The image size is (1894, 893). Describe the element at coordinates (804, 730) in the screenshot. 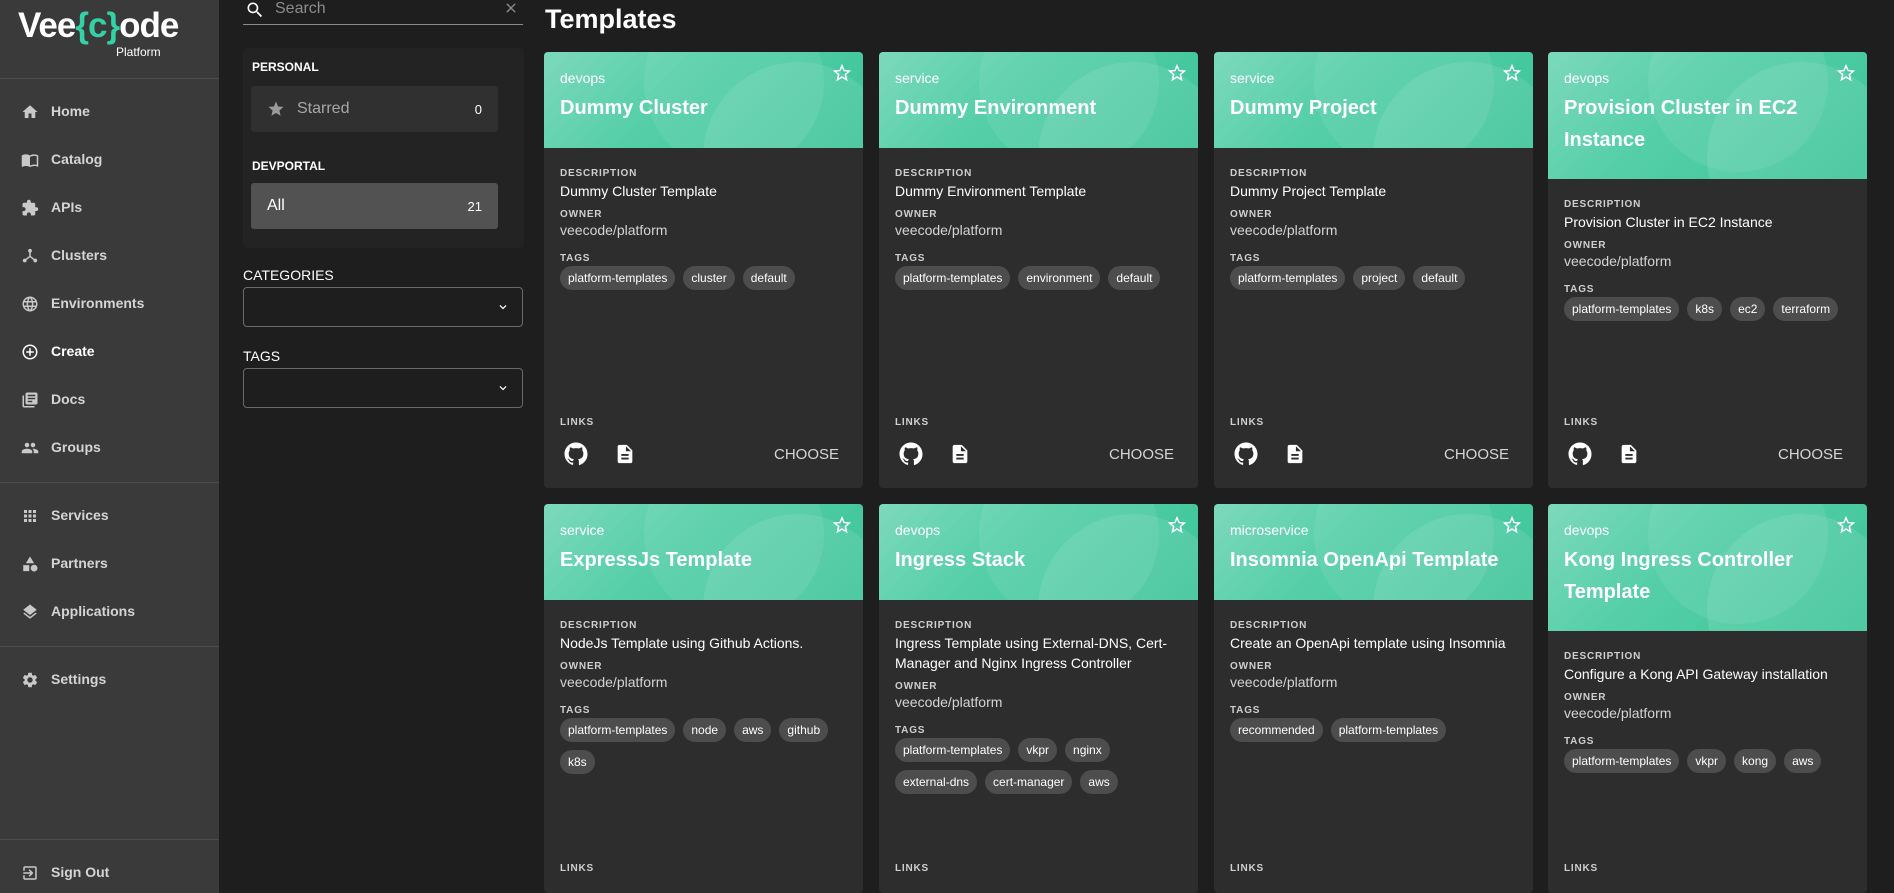

I see `tag-chip: github` at that location.